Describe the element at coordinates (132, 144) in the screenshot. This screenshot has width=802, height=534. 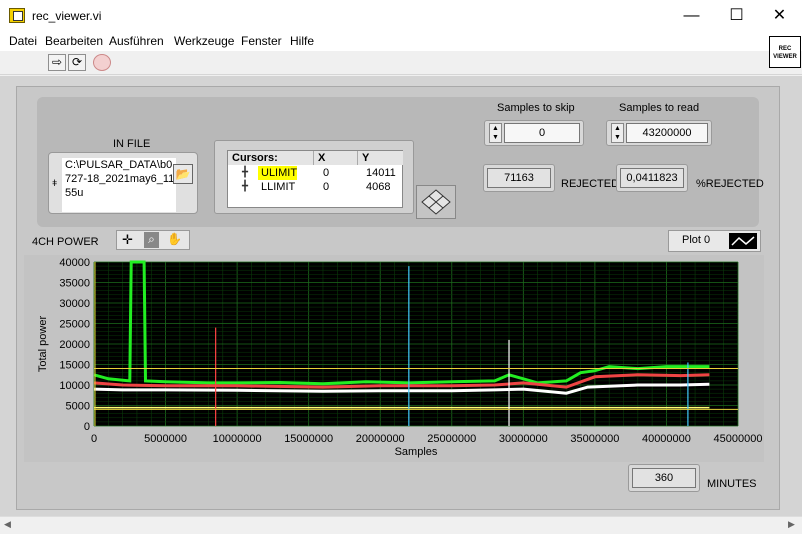
I see `in-file-label: IN FILE` at that location.